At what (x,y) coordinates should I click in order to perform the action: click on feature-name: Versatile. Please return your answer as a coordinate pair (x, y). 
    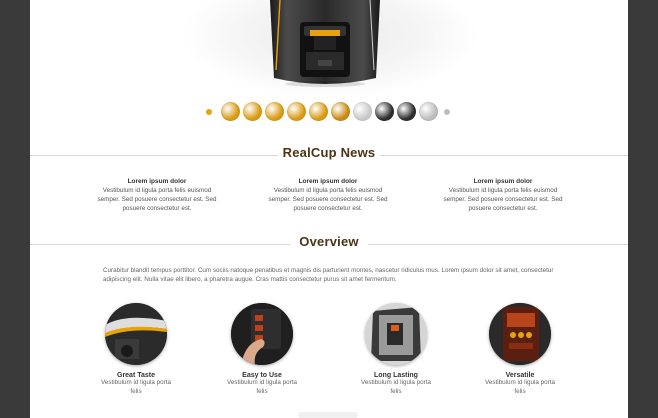
    Looking at the image, I should click on (520, 375).